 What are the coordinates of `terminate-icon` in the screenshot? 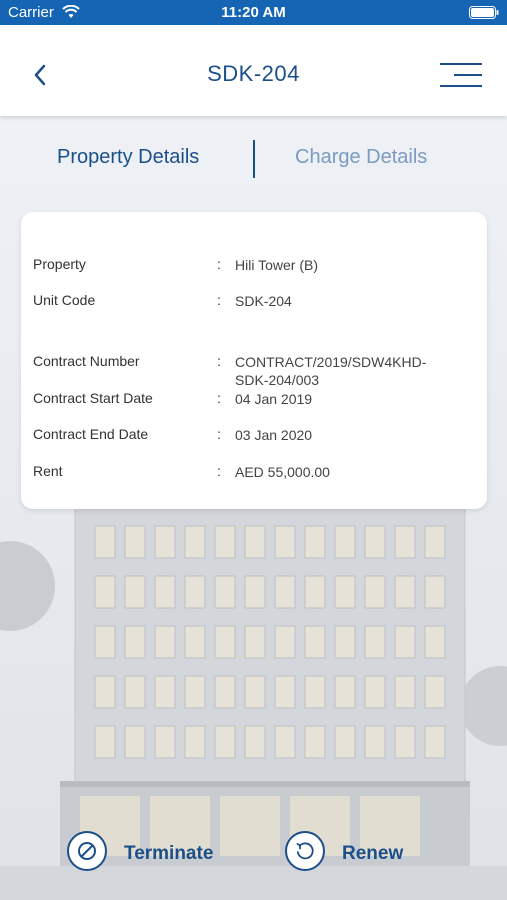 It's located at (87, 851).